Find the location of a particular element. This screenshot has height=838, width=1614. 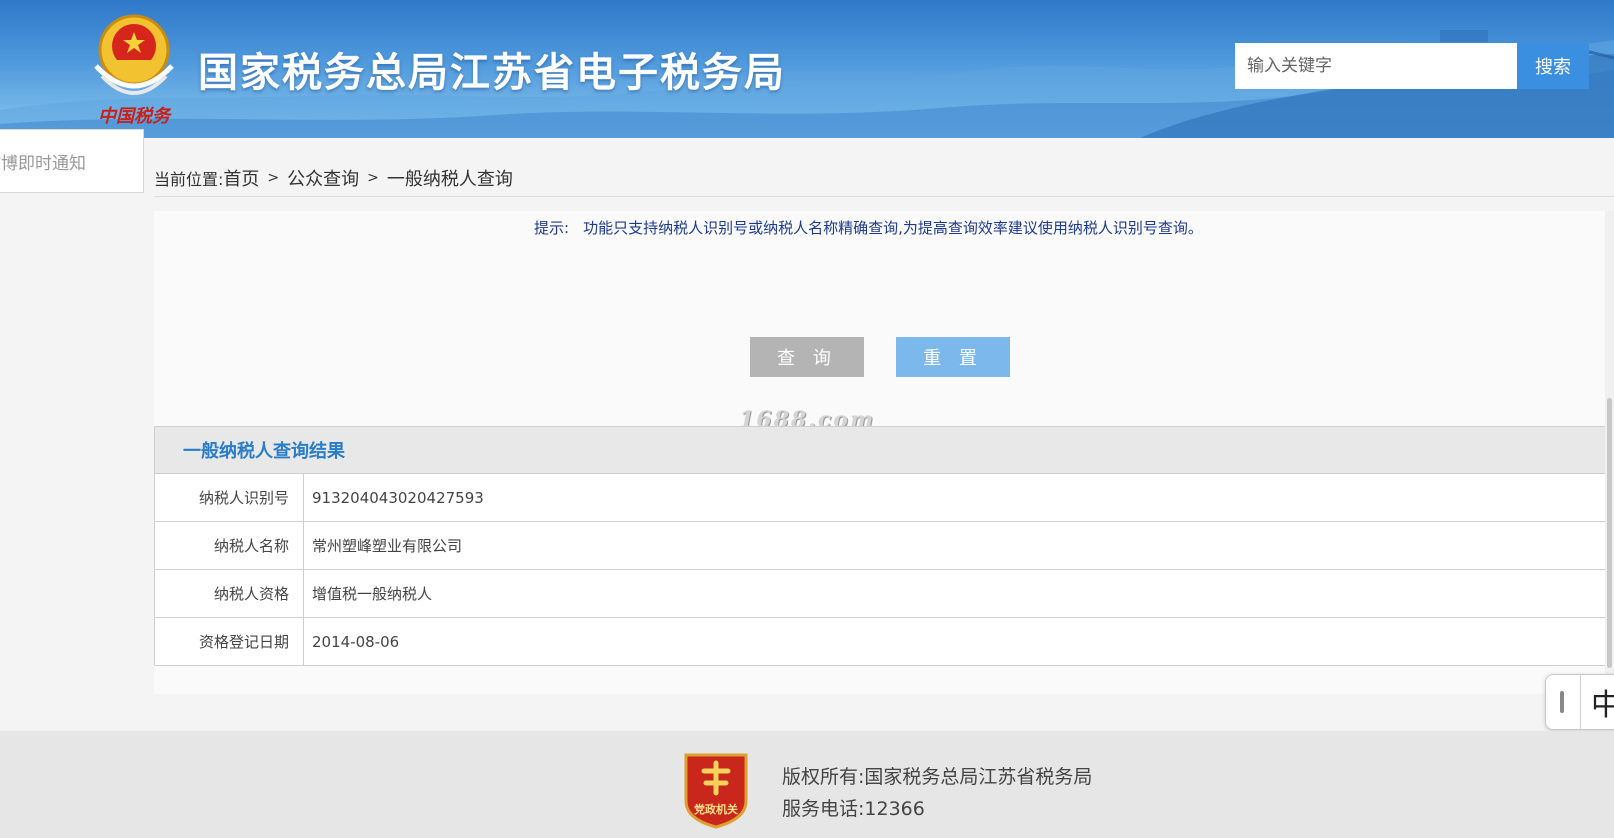

table-row: 纳税人名称 常州塑峰塑业有限公司 is located at coordinates (880, 546).